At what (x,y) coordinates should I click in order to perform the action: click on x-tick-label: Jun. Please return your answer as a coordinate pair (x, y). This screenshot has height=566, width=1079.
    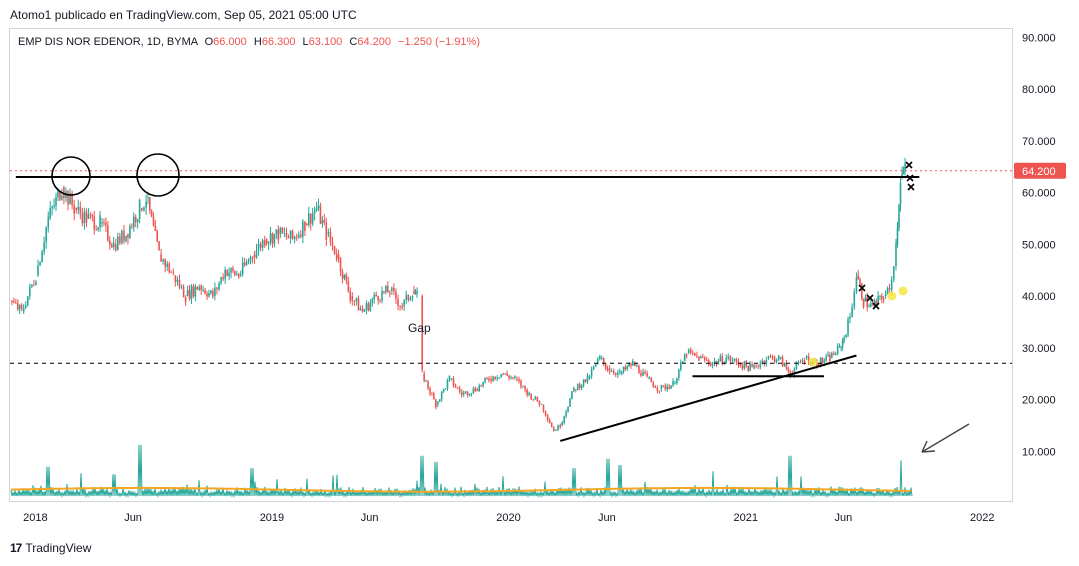
    Looking at the image, I should click on (133, 518).